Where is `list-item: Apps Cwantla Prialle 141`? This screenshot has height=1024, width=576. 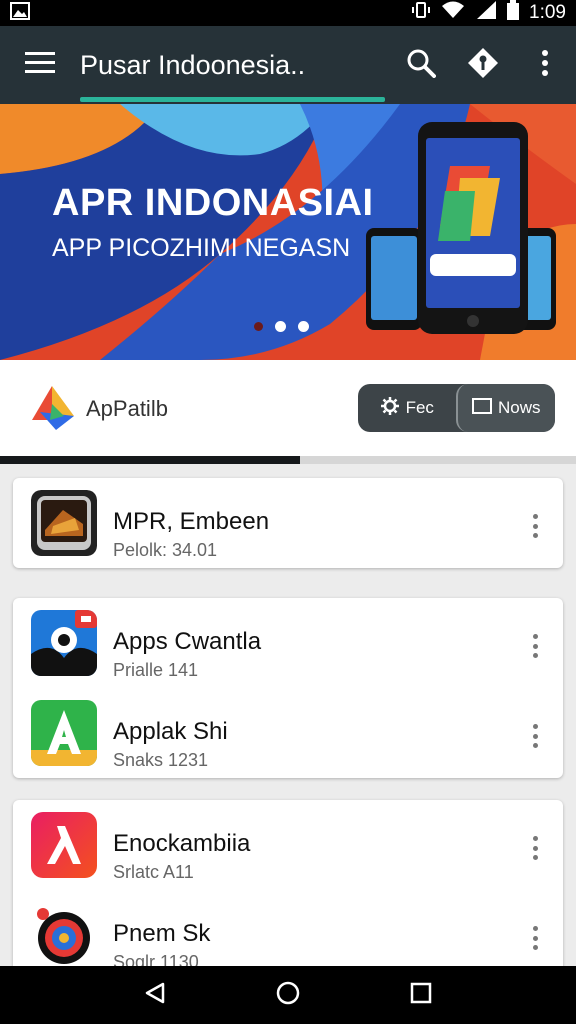
list-item: Apps Cwantla Prialle 141 is located at coordinates (288, 643).